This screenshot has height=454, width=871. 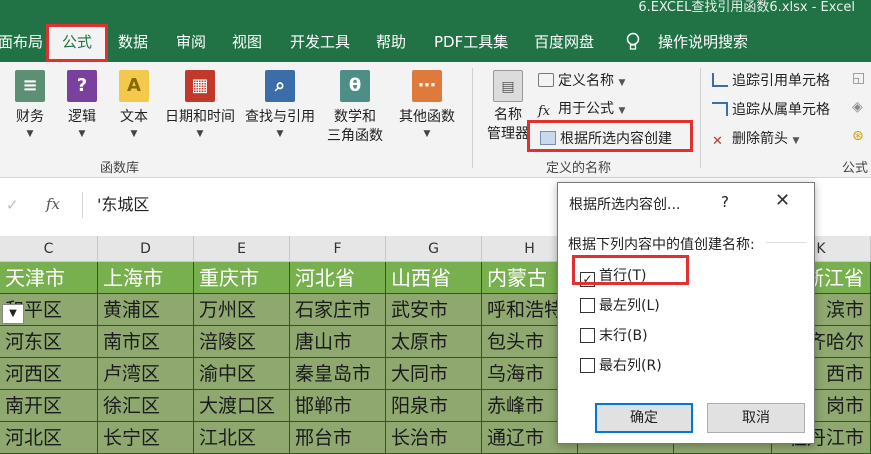 I want to click on table-header-cell: 上海市, so click(x=146, y=278).